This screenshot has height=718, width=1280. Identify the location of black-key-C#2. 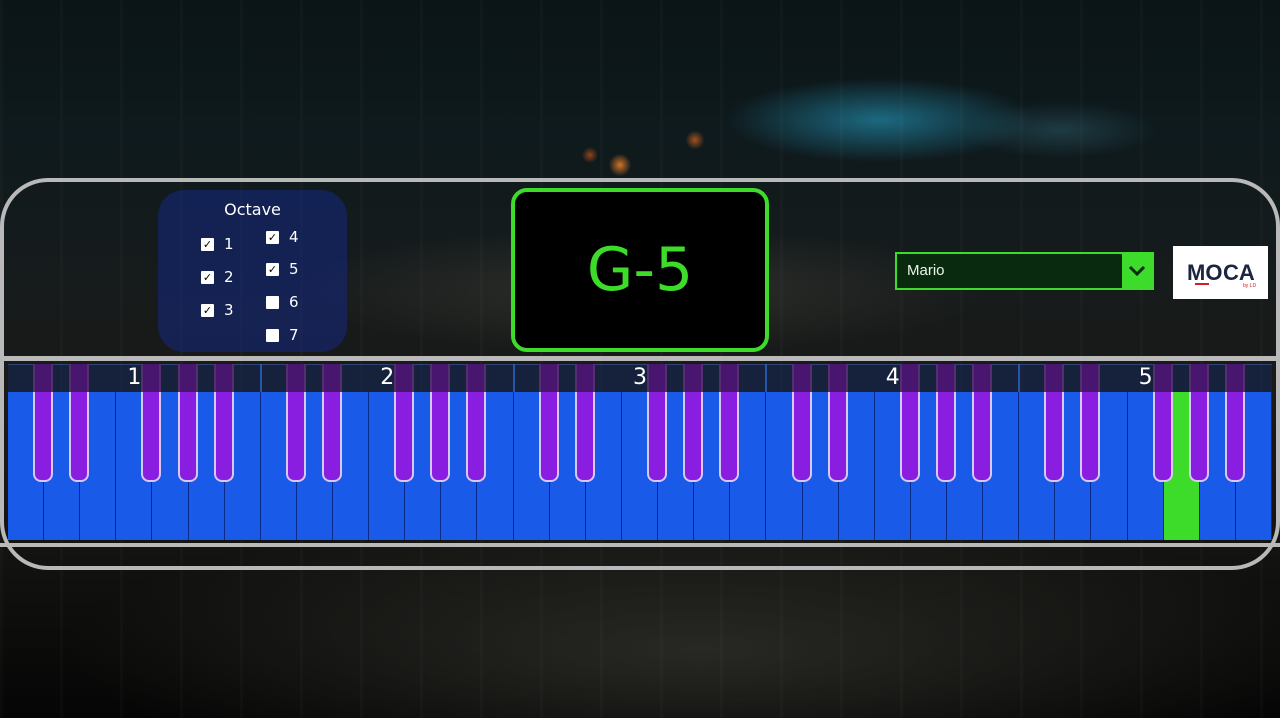
(295, 423).